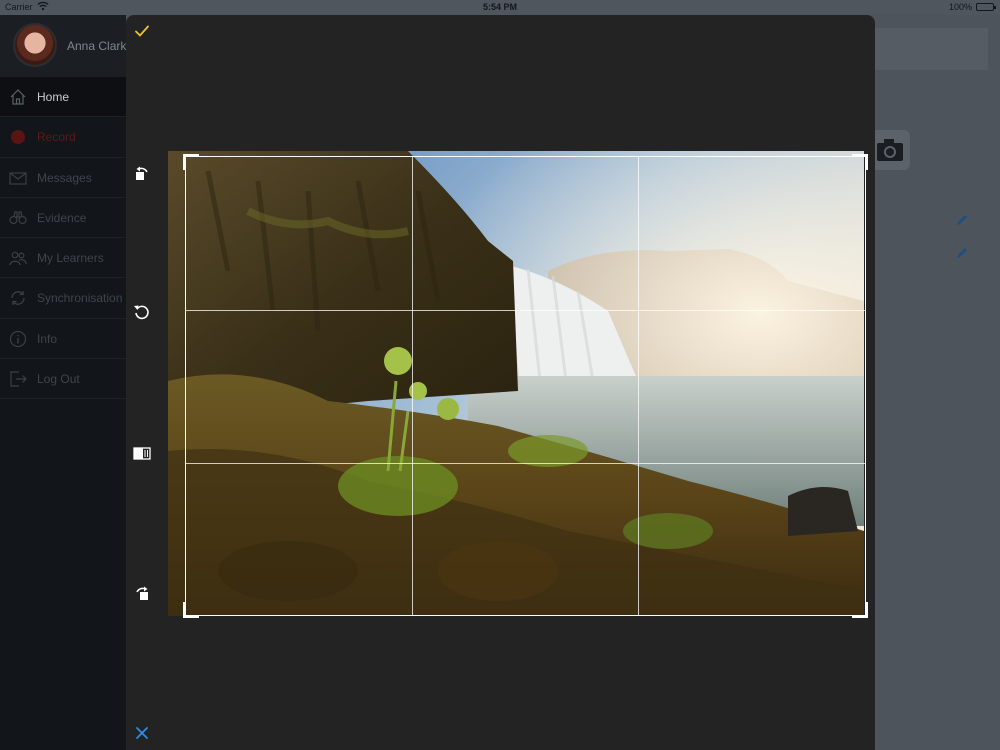  What do you see at coordinates (35, 45) in the screenshot?
I see `avatar` at bounding box center [35, 45].